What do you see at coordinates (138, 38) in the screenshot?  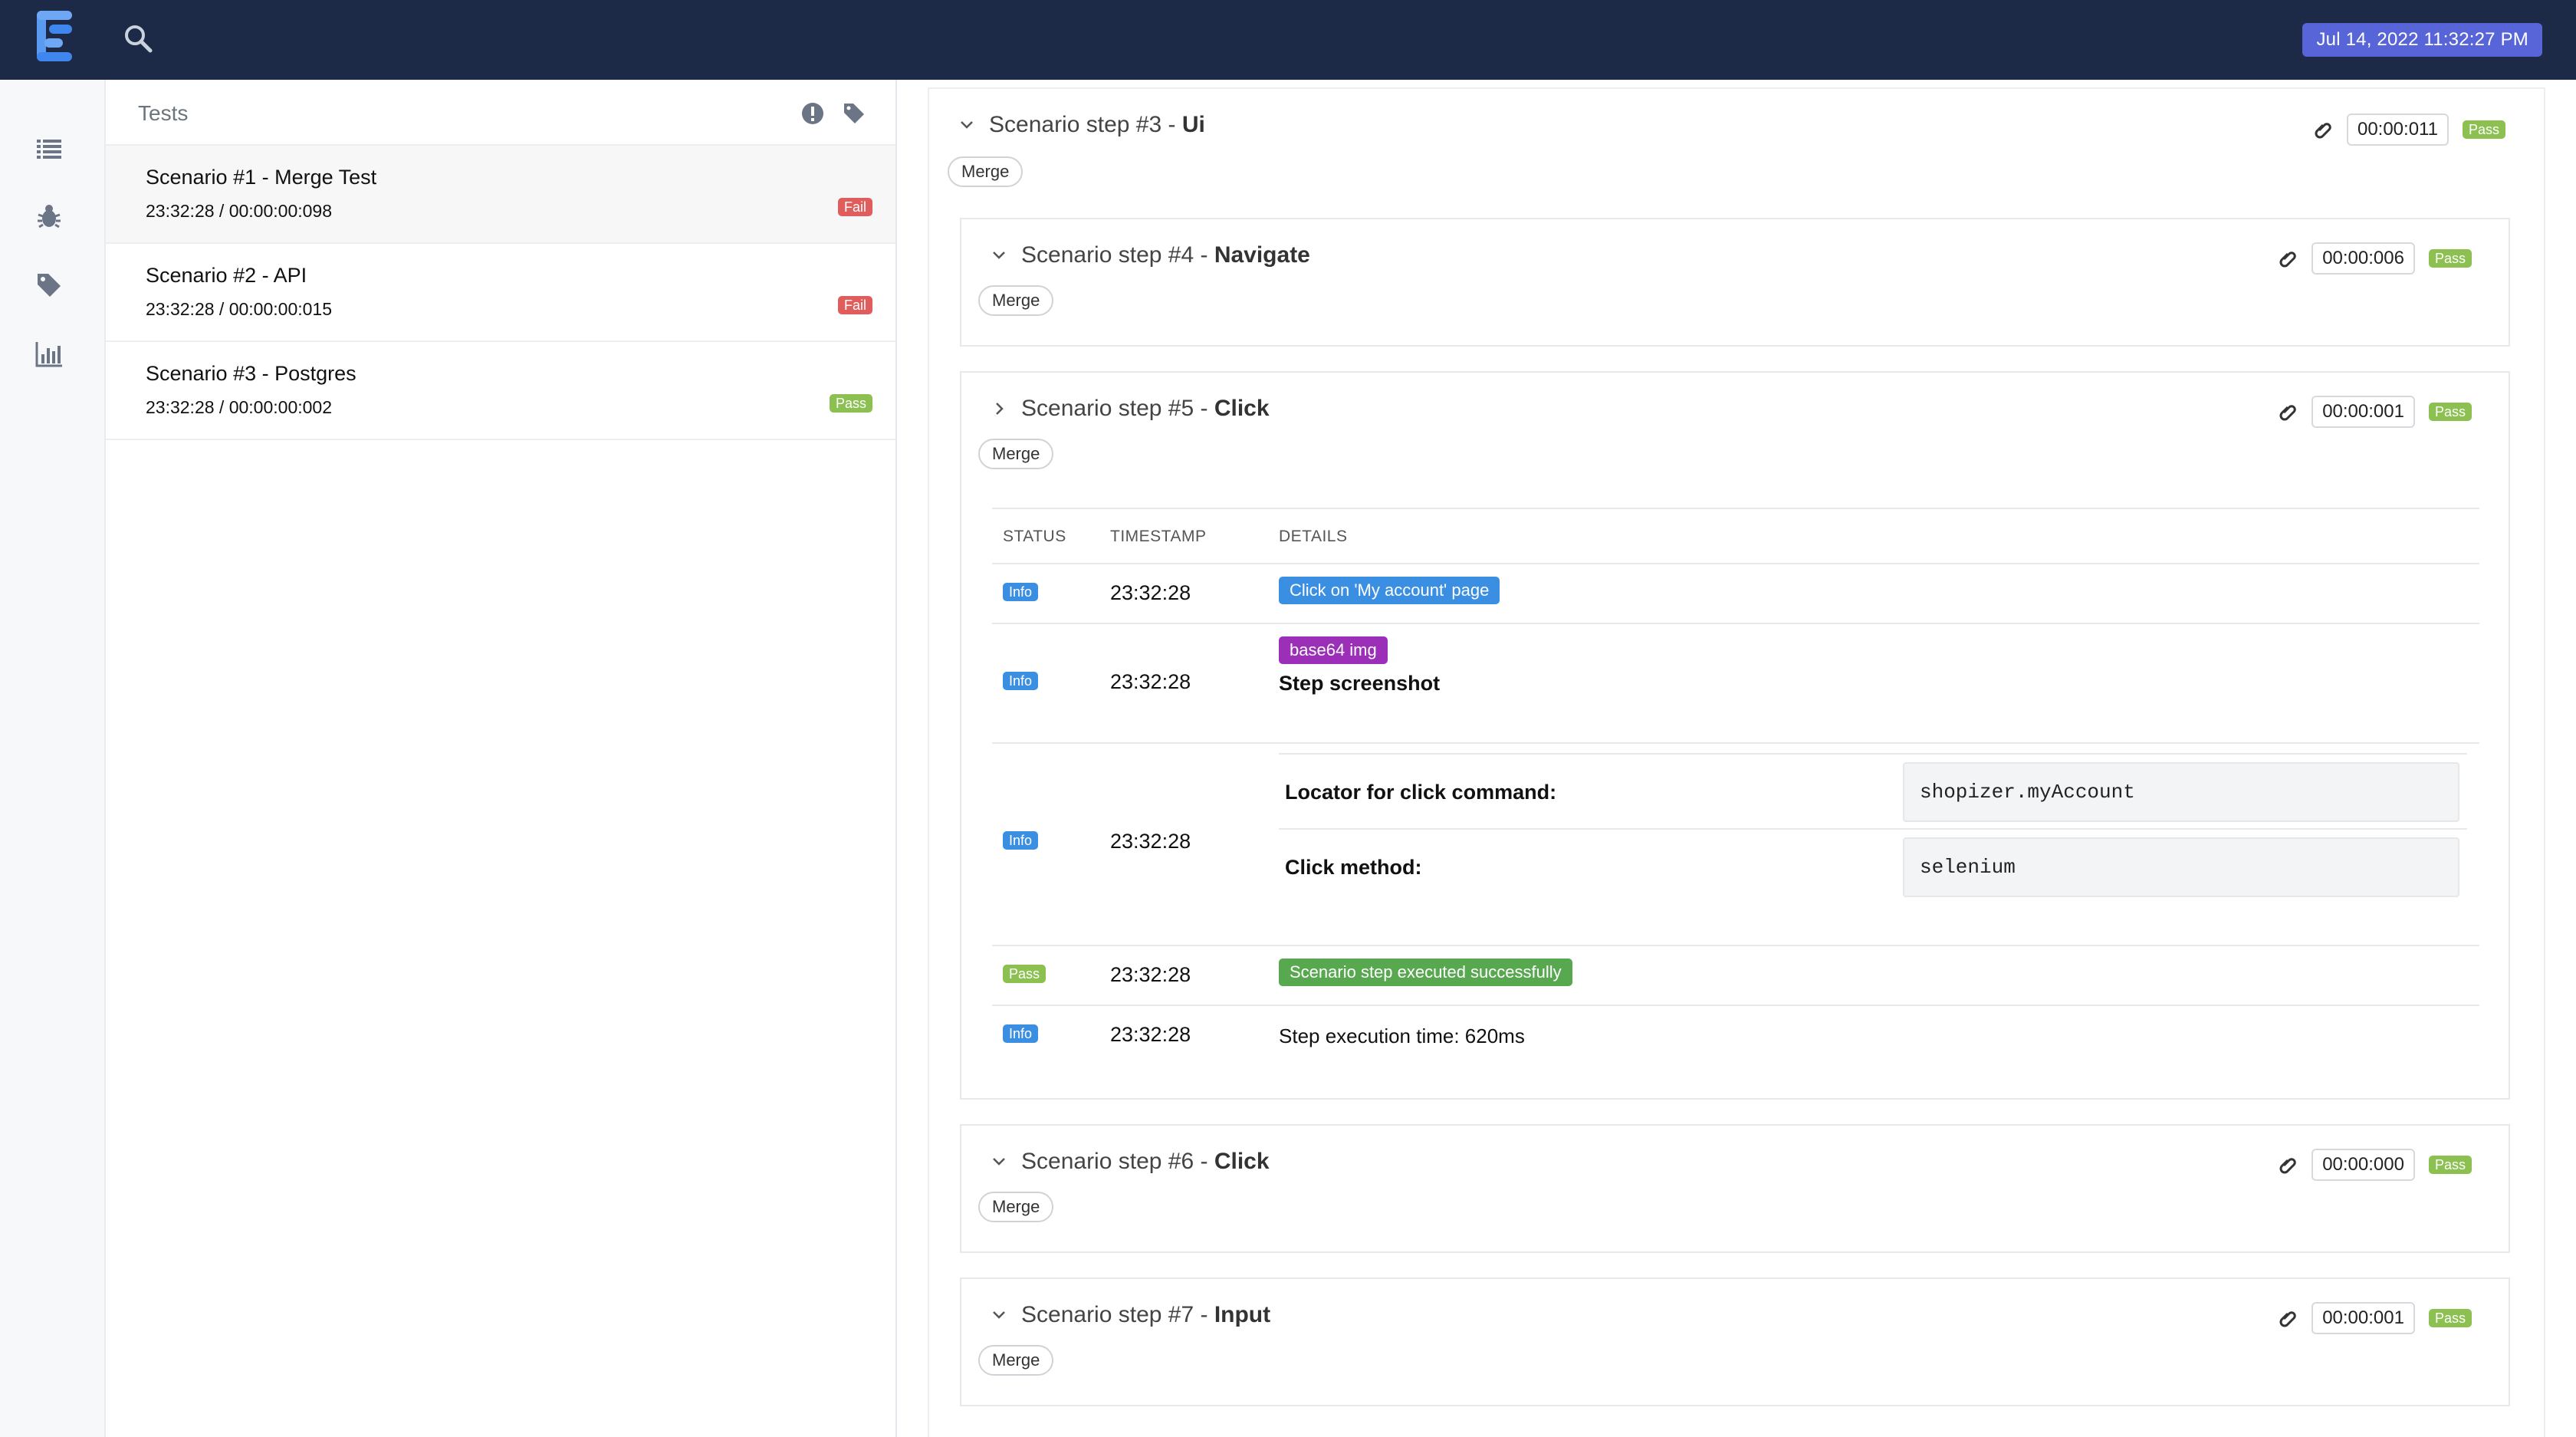 I see `search-icon` at bounding box center [138, 38].